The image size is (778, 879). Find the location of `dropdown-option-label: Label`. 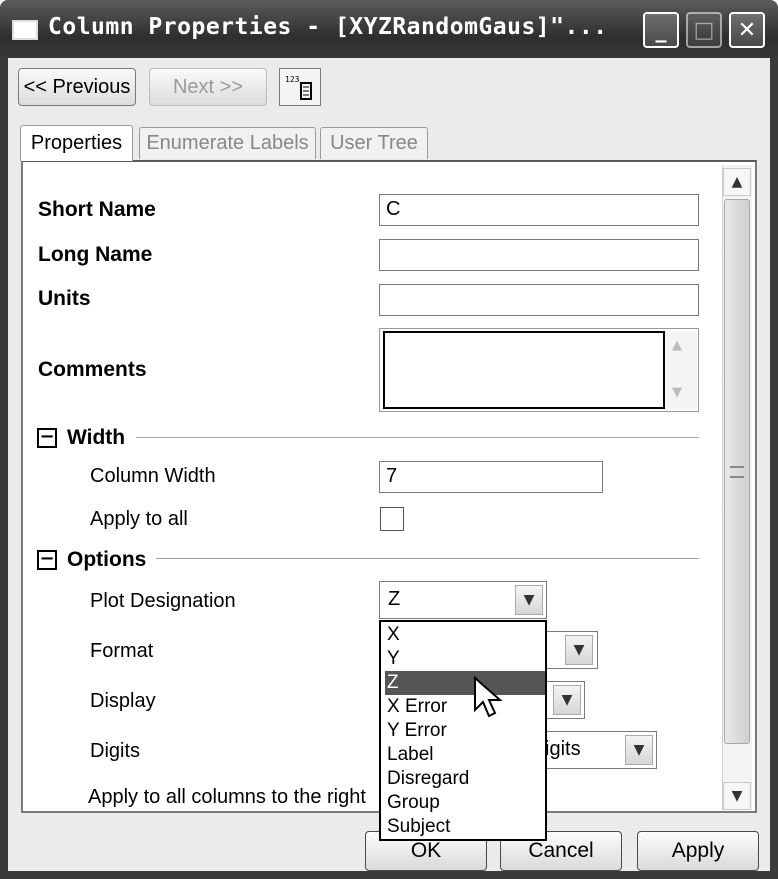

dropdown-option-label: Label is located at coordinates (465, 755).